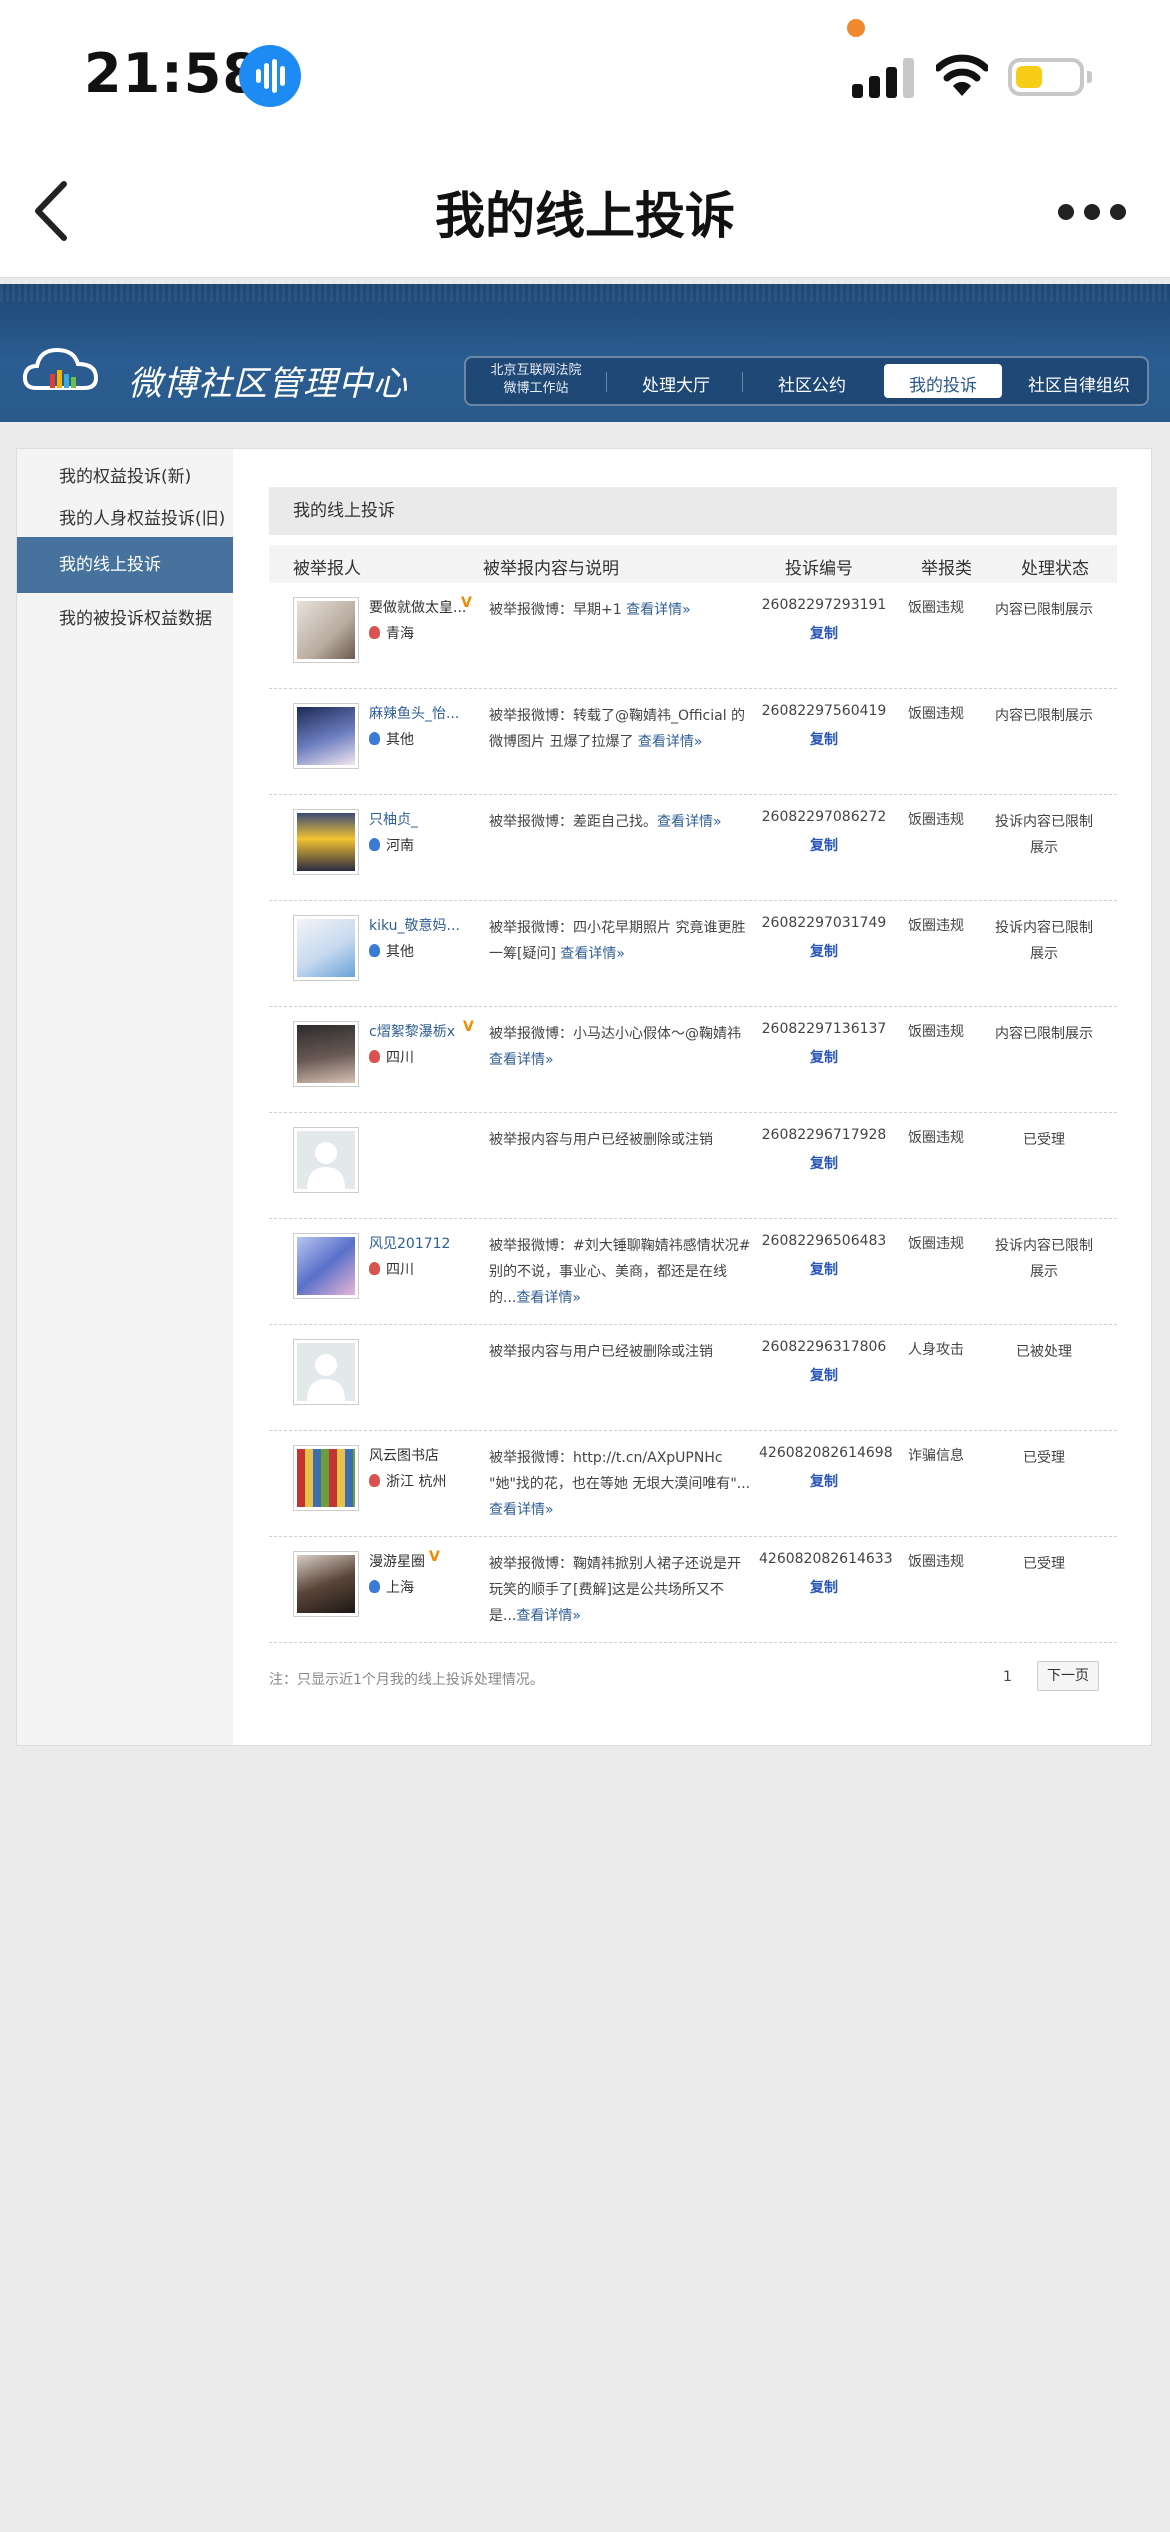 This screenshot has height=2532, width=1170. Describe the element at coordinates (826, 1453) in the screenshot. I see `complaint-id: 426082082614698` at that location.